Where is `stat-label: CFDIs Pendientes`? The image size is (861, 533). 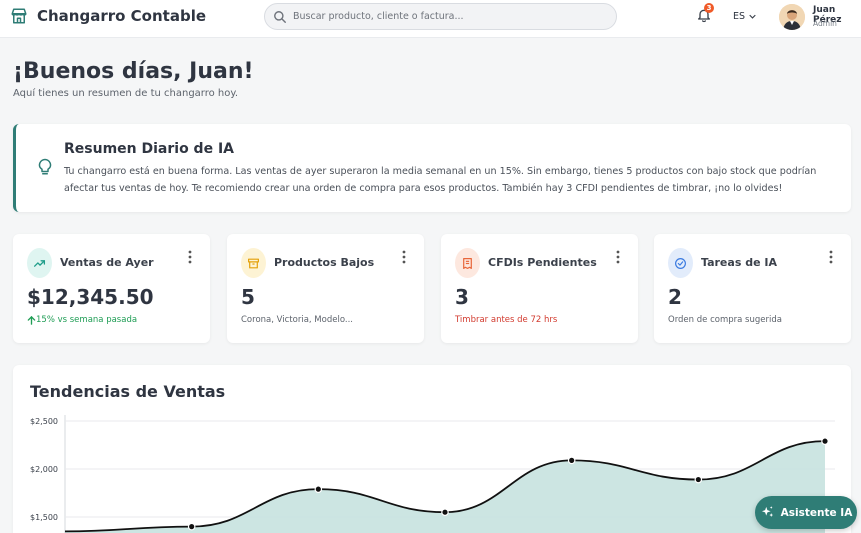 stat-label: CFDIs Pendientes is located at coordinates (542, 262).